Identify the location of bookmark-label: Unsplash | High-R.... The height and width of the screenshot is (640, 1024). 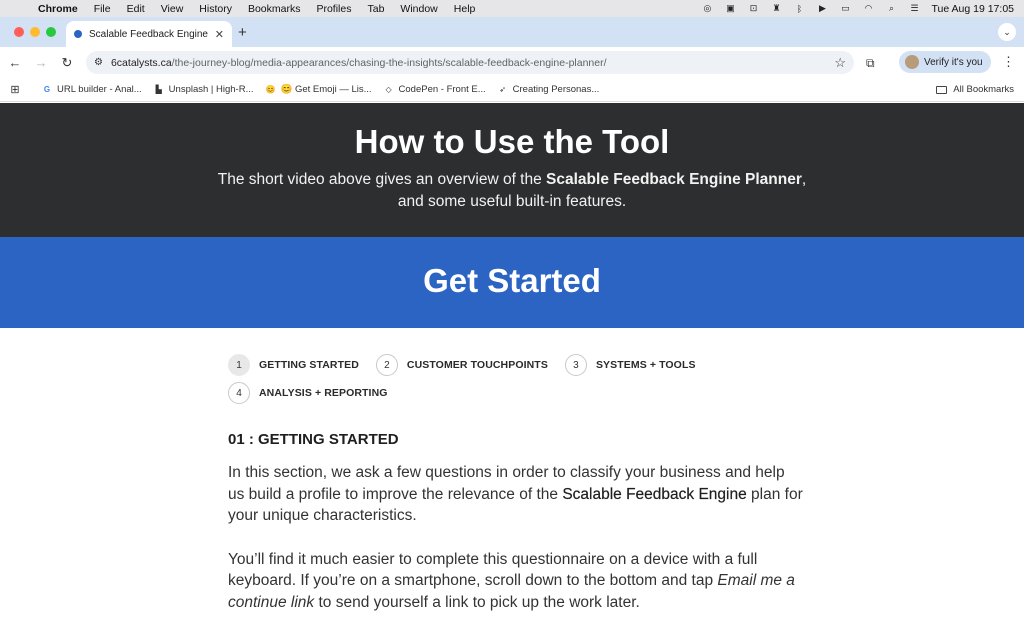
(211, 89).